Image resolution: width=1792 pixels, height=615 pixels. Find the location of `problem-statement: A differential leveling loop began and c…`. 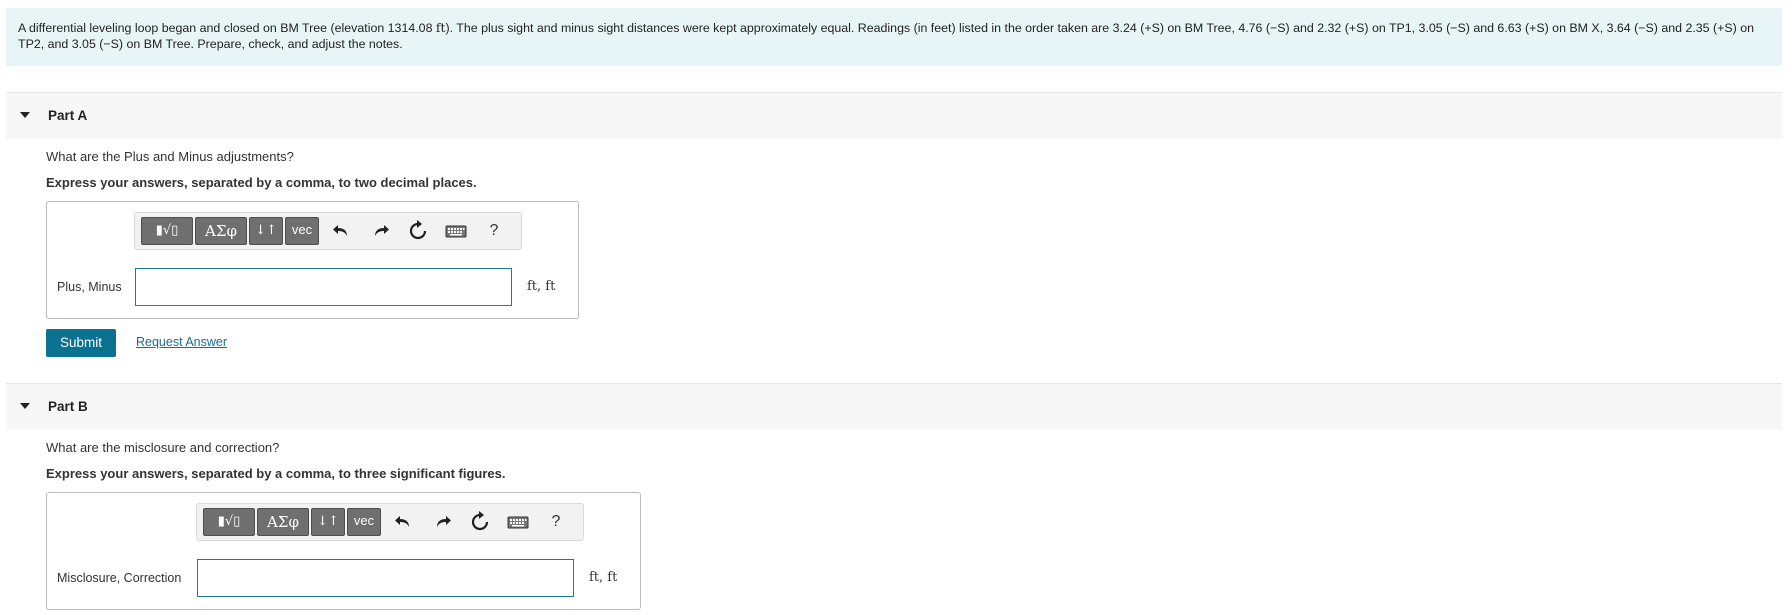

problem-statement: A differential leveling loop began and c… is located at coordinates (894, 37).